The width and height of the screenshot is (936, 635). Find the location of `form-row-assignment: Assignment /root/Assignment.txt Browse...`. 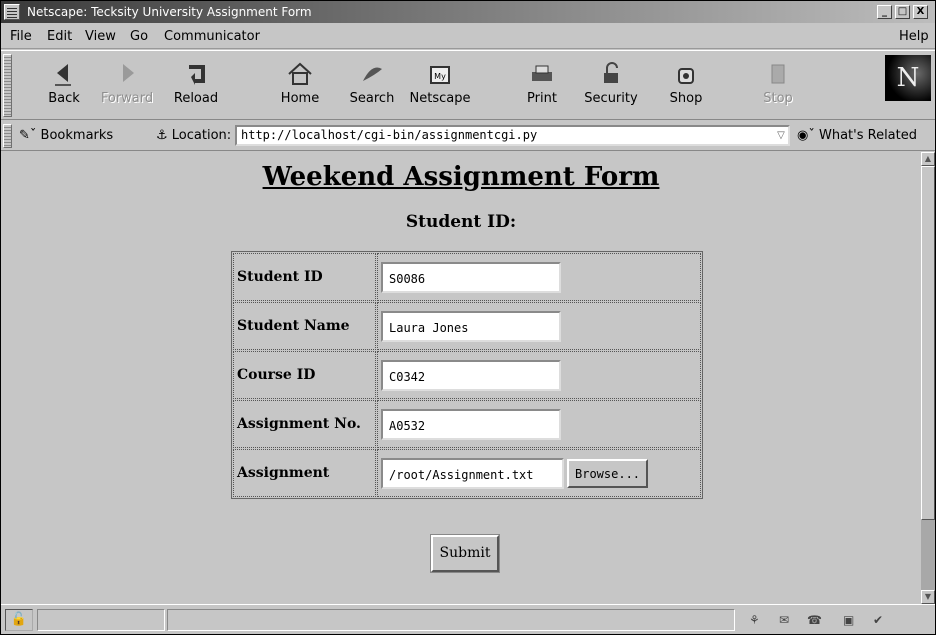

form-row-assignment: Assignment /root/Assignment.txt Browse... is located at coordinates (467, 473).